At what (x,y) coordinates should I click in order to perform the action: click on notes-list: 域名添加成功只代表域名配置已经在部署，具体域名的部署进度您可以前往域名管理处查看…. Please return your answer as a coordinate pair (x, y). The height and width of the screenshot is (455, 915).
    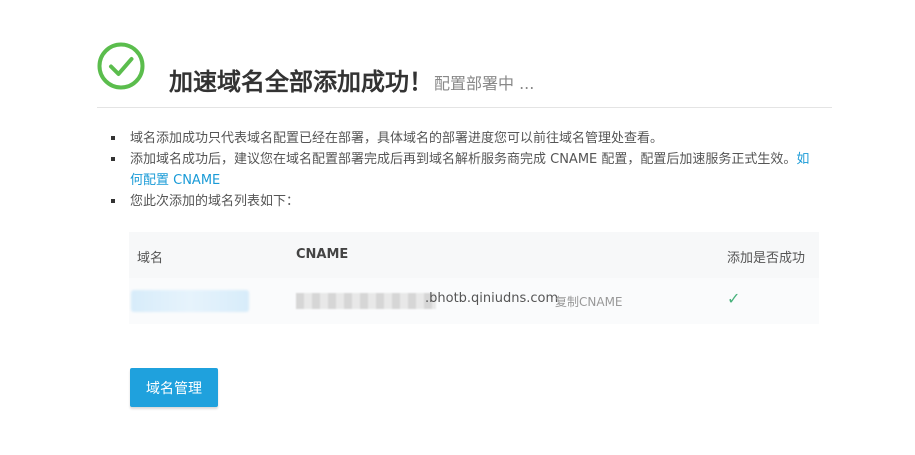
    Looking at the image, I should click on (464, 170).